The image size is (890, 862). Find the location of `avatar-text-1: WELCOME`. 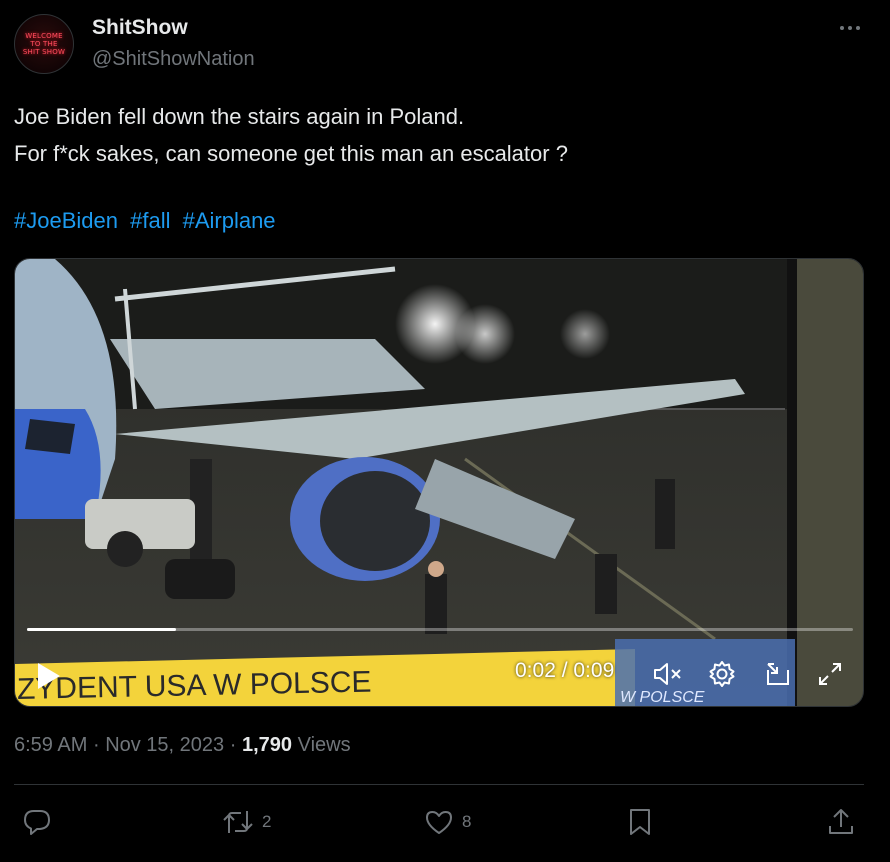

avatar-text-1: WELCOME is located at coordinates (44, 36).